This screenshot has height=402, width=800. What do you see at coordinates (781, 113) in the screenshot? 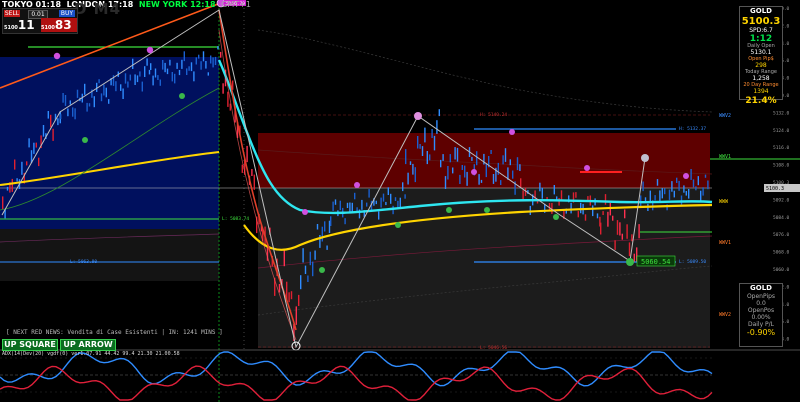
I see `price-axis-tick: 5132.0` at bounding box center [781, 113].